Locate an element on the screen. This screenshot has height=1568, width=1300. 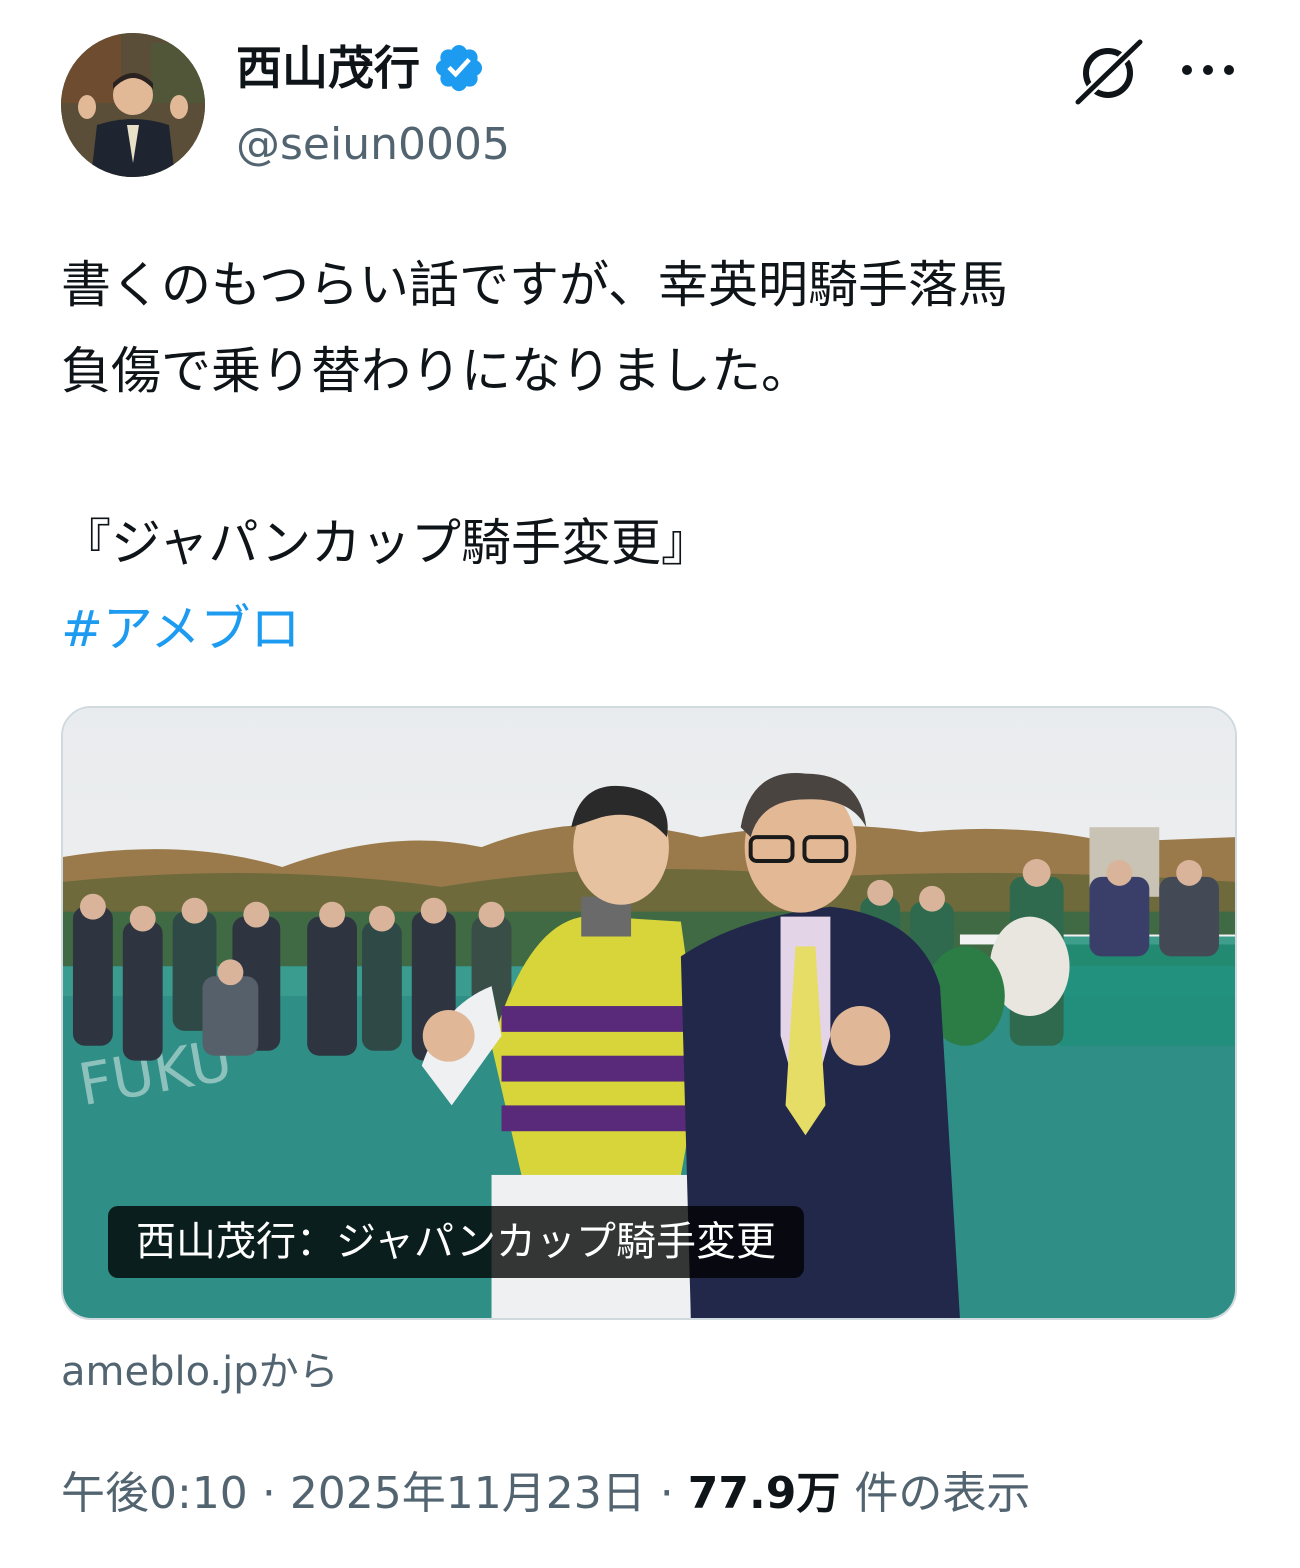
tweet-text-line is located at coordinates (656, 457).